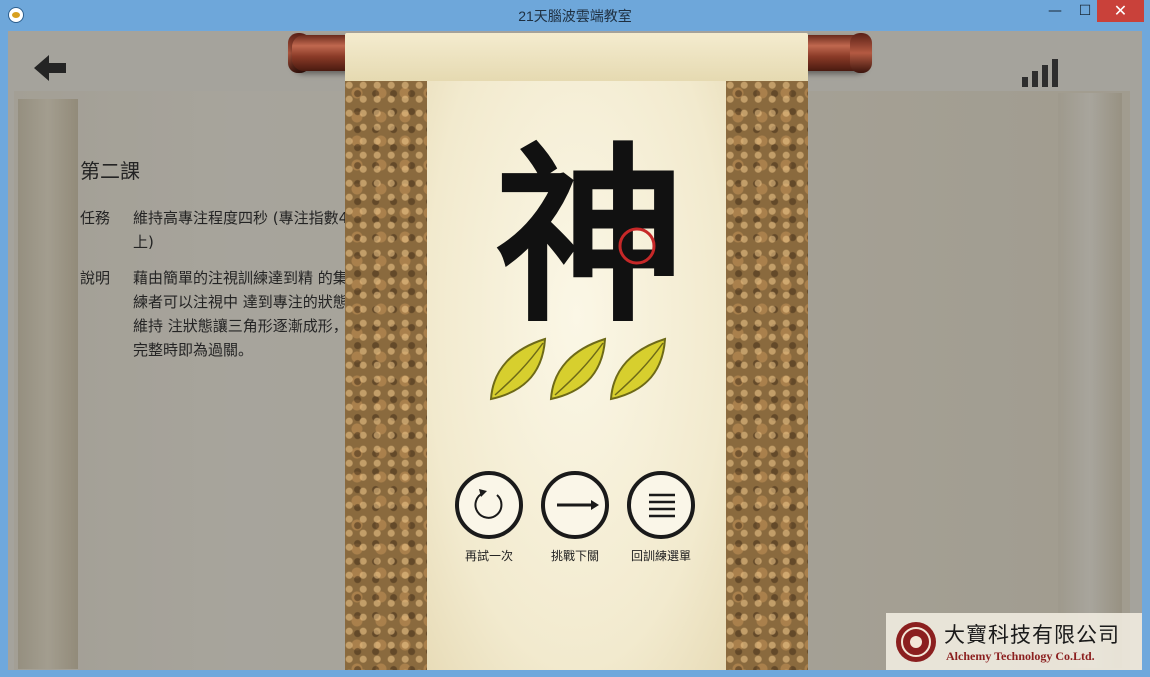 This screenshot has height=677, width=1150. Describe the element at coordinates (1020, 656) in the screenshot. I see `company-name-en: Alchemy Technology Co.Ltd.` at that location.